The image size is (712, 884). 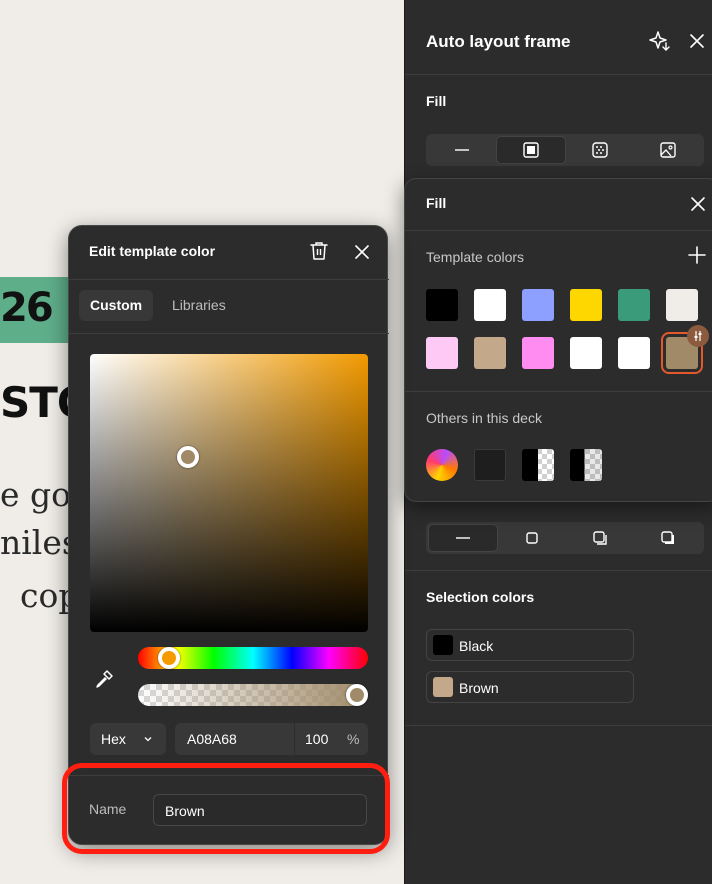 I want to click on sparkle-icon, so click(x=660, y=41).